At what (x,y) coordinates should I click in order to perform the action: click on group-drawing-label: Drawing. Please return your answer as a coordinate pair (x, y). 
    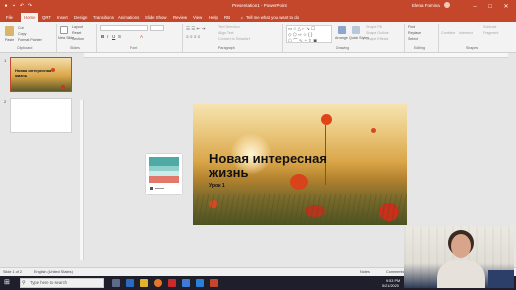
    Looking at the image, I should click on (343, 48).